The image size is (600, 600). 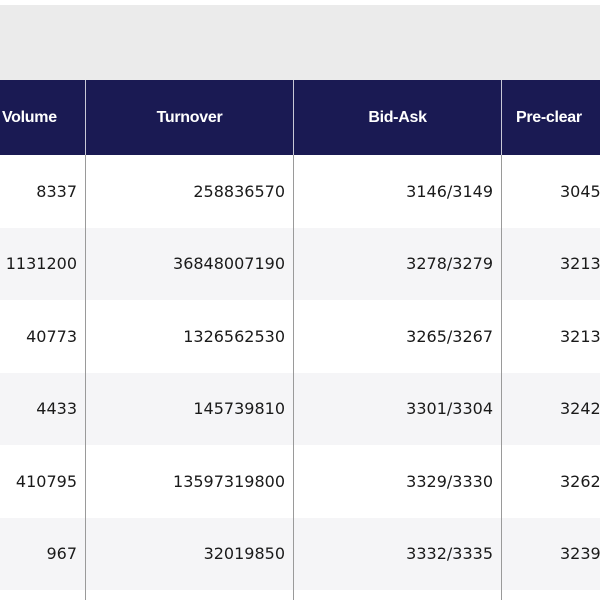 I want to click on table-cell-turnover: 145739810, so click(x=190, y=408).